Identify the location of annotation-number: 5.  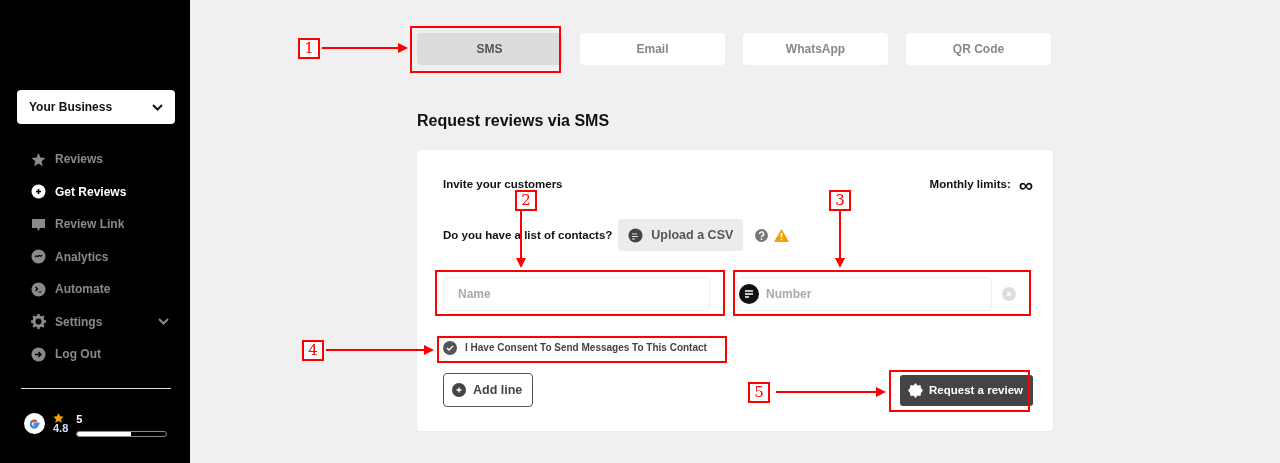
(759, 392).